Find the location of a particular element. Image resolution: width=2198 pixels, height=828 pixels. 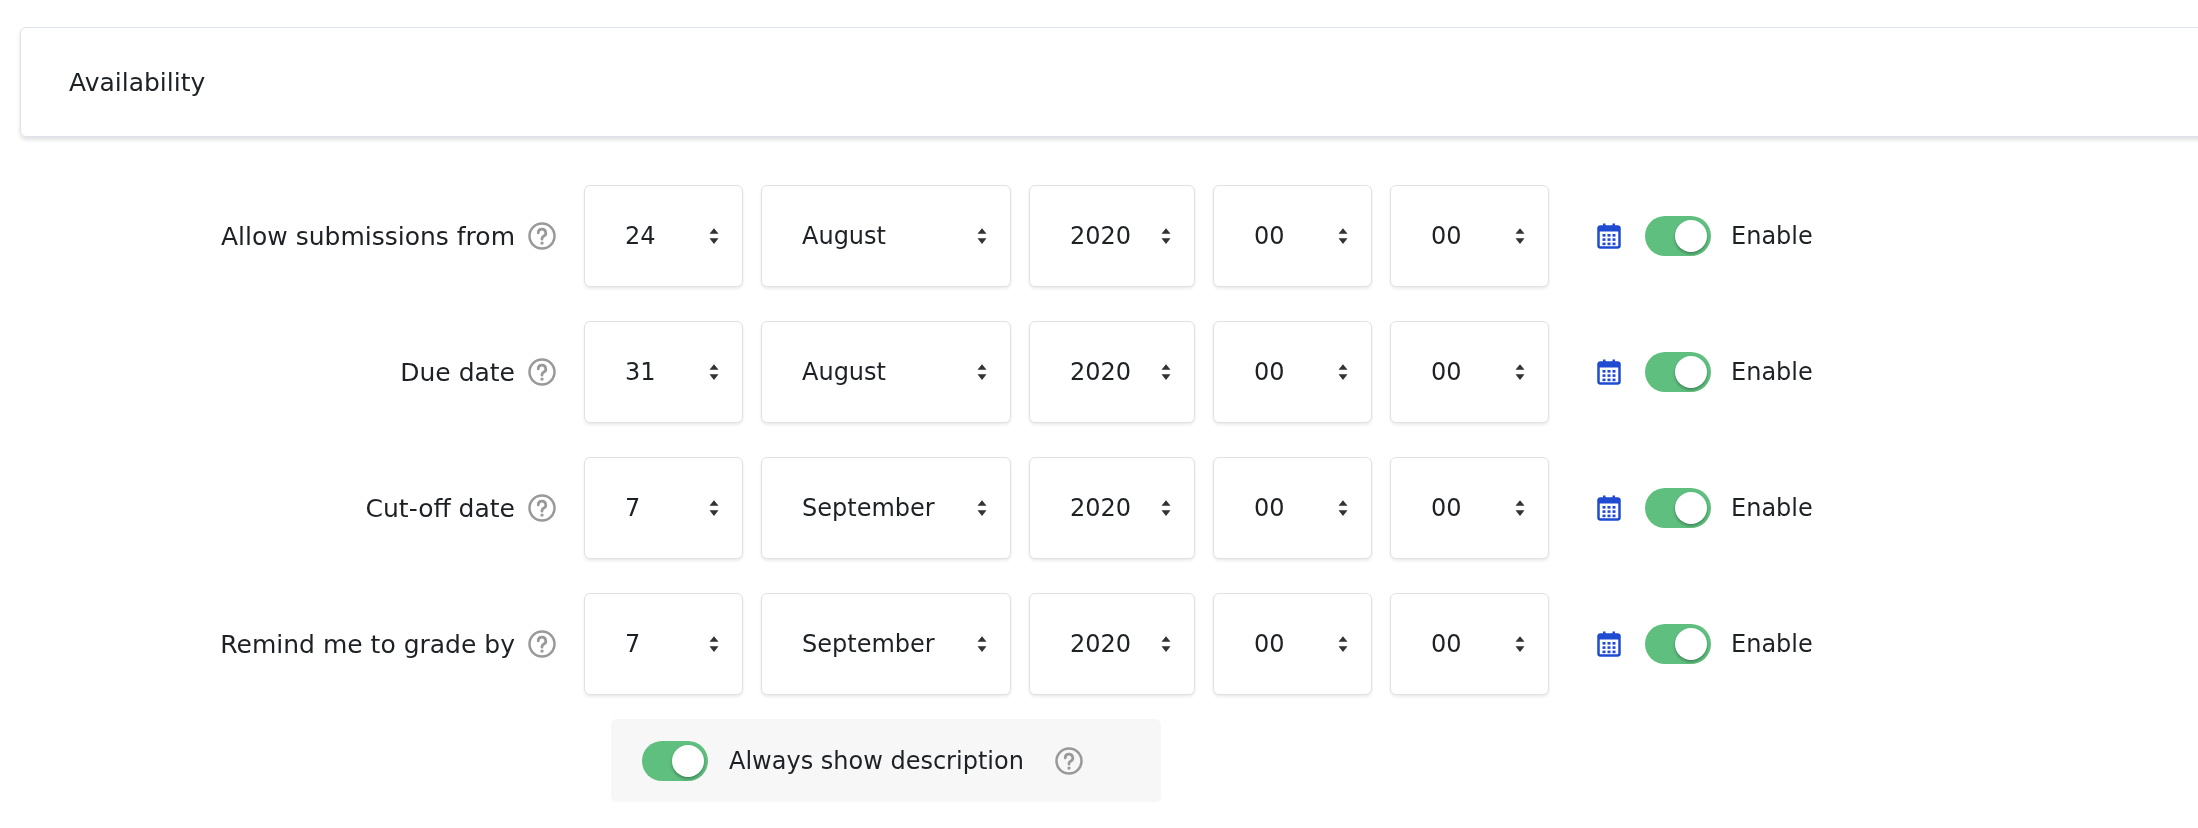

day-select: 24 is located at coordinates (663, 236).